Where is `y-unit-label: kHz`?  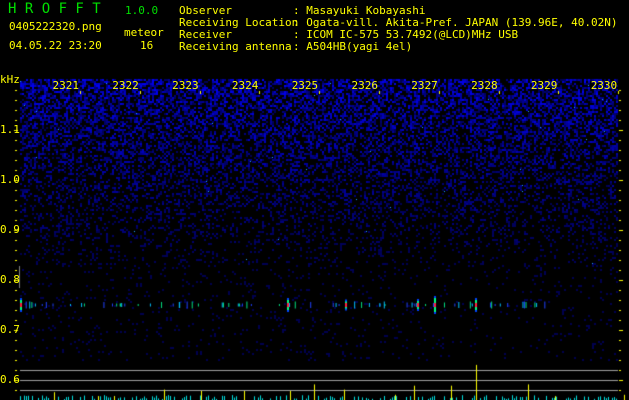 y-unit-label: kHz is located at coordinates (10, 79).